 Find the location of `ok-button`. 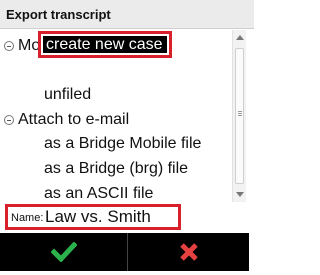

ok-button is located at coordinates (63, 252).